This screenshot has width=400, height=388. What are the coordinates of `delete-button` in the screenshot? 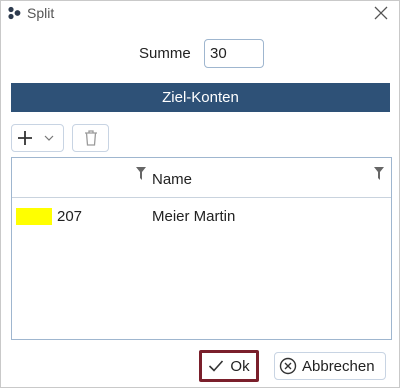 It's located at (90, 138).